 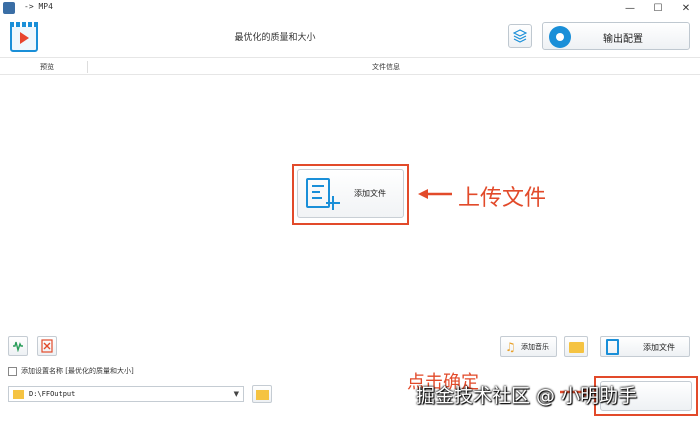 What do you see at coordinates (87, 67) in the screenshot?
I see `column-divider` at bounding box center [87, 67].